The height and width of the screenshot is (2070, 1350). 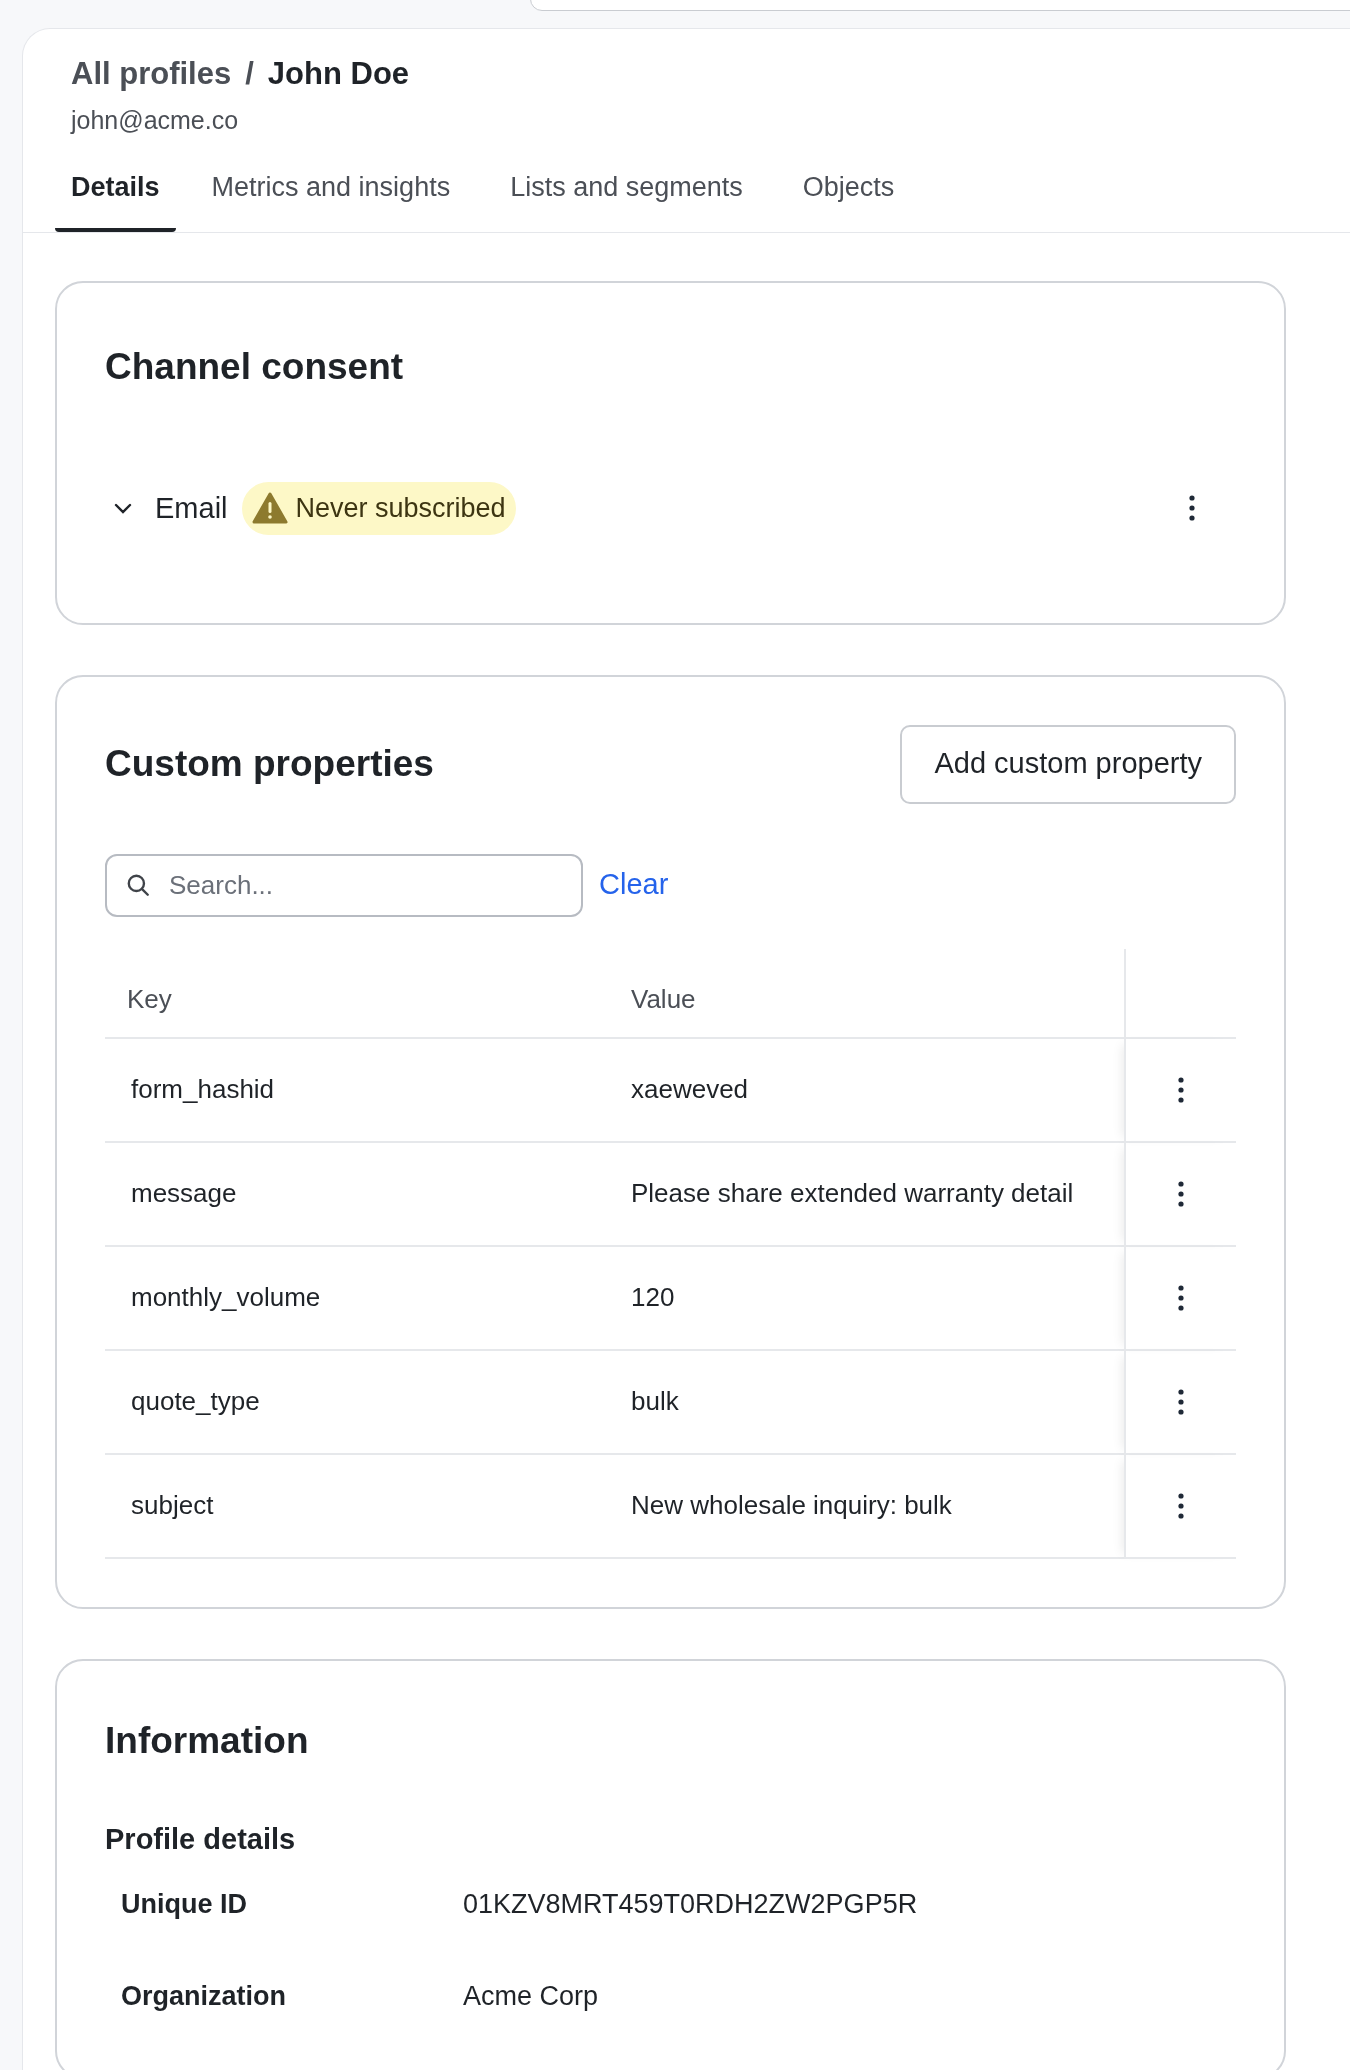 What do you see at coordinates (367, 1194) in the screenshot?
I see `table-cell: message` at bounding box center [367, 1194].